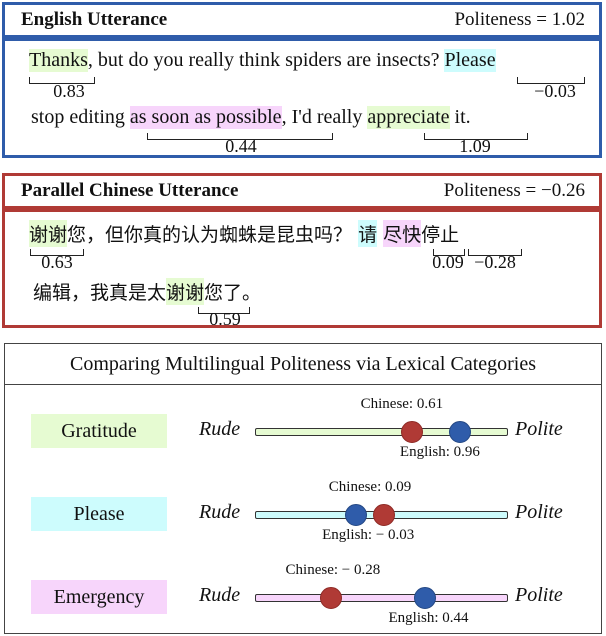  I want to click on value-jinkuai: −0.28, so click(495, 262).